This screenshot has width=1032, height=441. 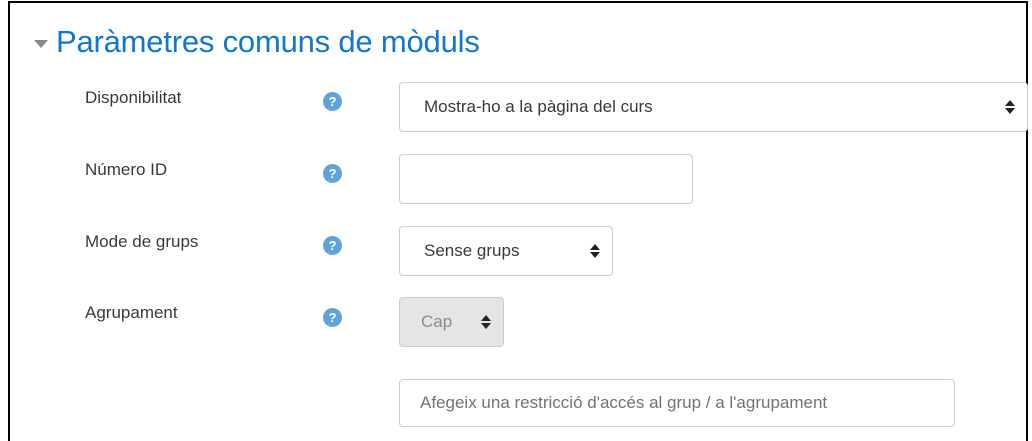 I want to click on groupmode-select: Sense grups, so click(x=506, y=251).